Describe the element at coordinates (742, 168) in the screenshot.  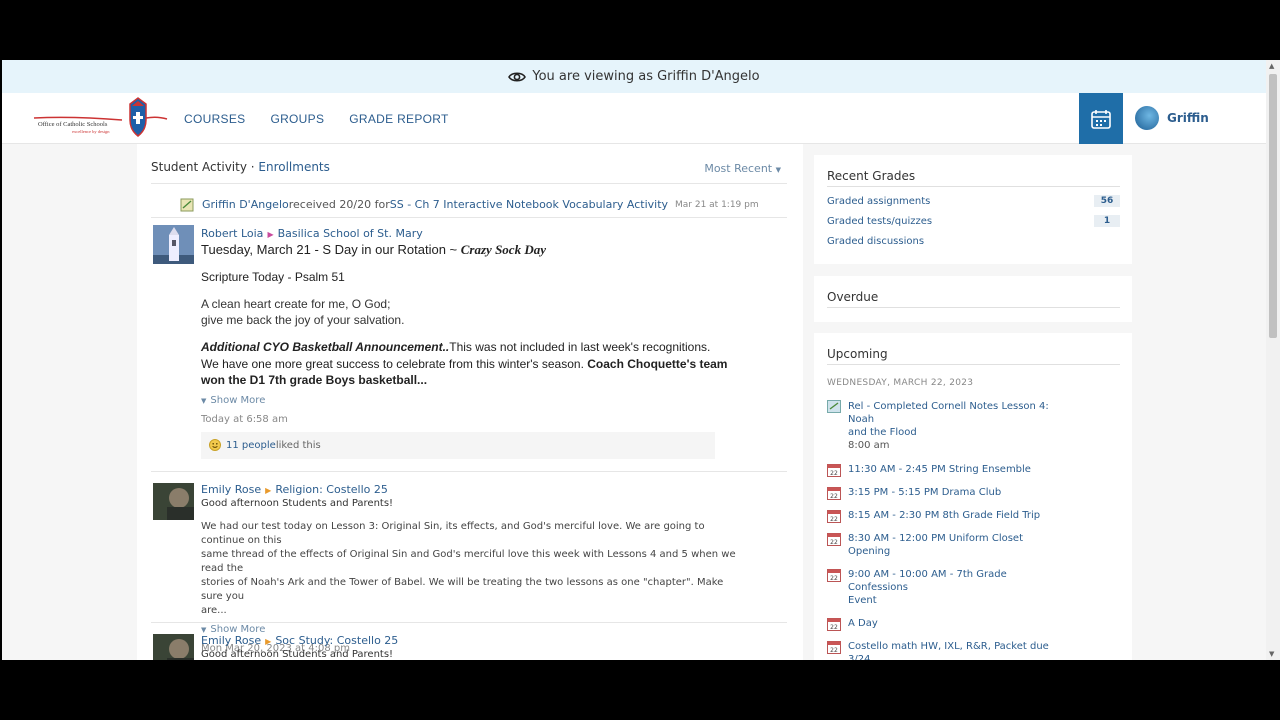
I see `sort-dropdown: Most Recent ▼` at that location.